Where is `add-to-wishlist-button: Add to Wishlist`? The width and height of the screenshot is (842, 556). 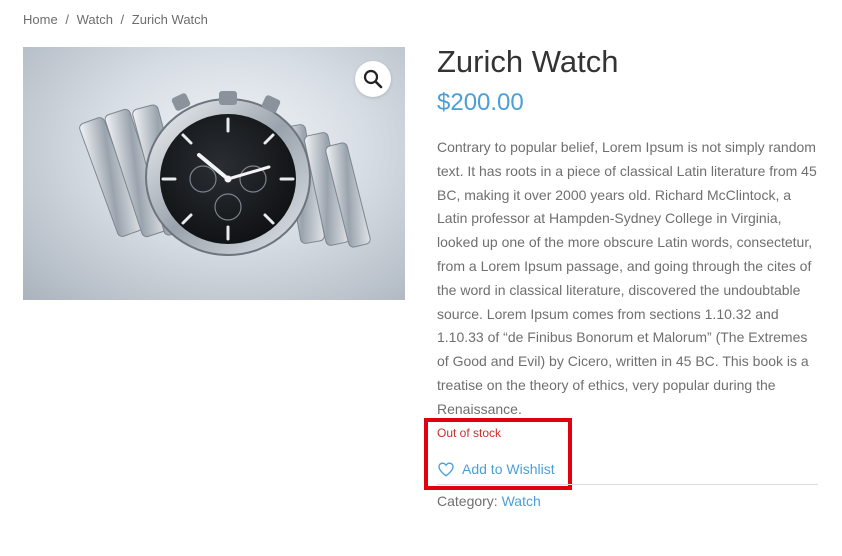 add-to-wishlist-button: Add to Wishlist is located at coordinates (496, 469).